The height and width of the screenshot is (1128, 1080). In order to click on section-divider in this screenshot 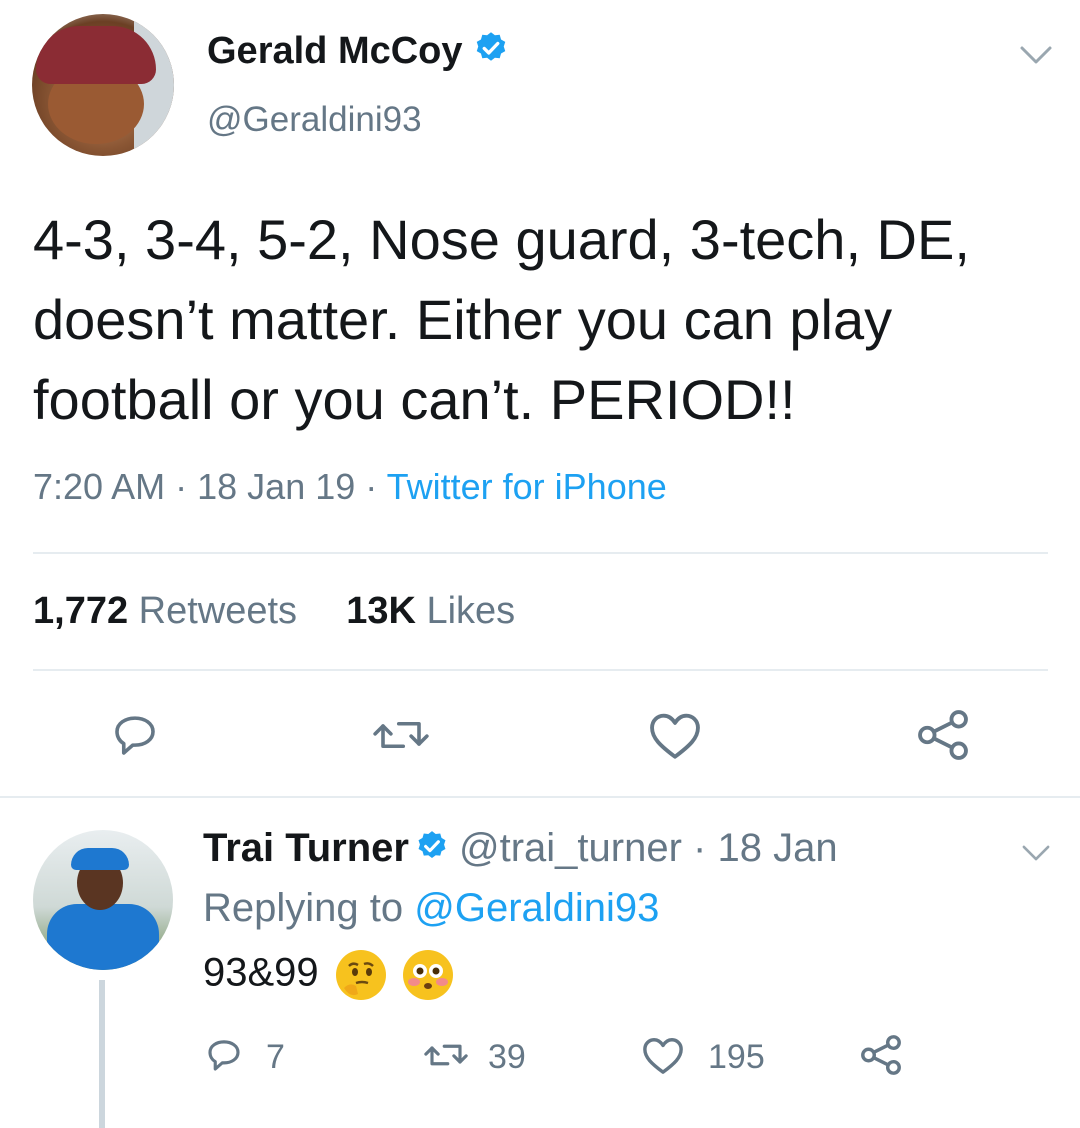, I will do `click(540, 797)`.